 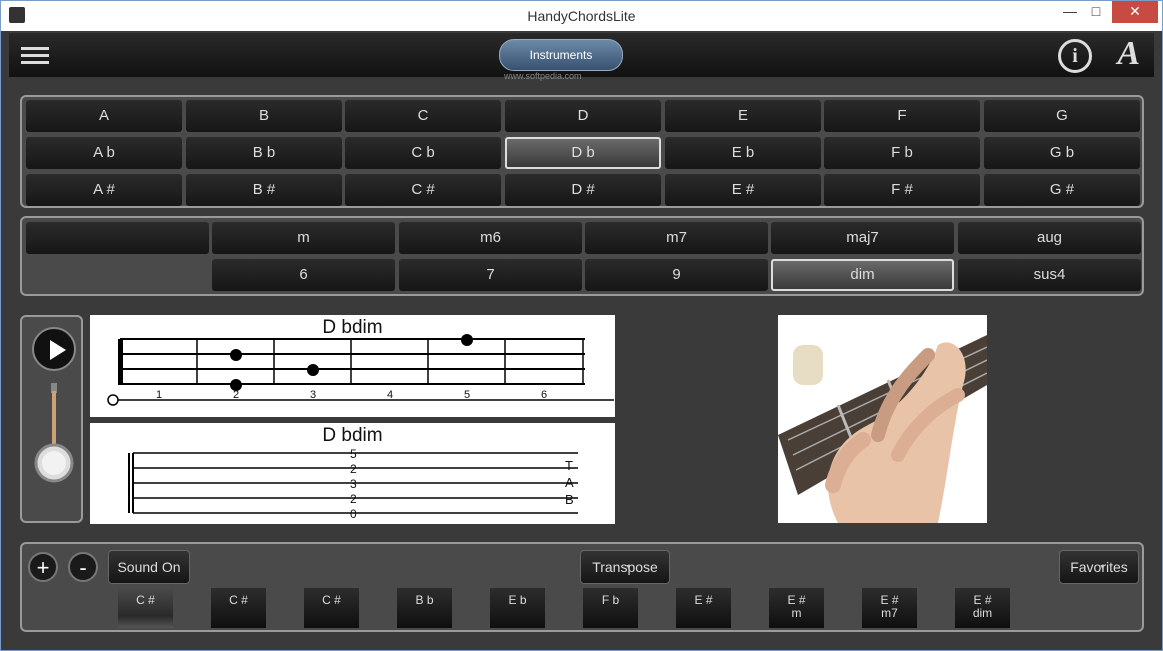 What do you see at coordinates (113, 400) in the screenshot?
I see `fifth-string-open-marker` at bounding box center [113, 400].